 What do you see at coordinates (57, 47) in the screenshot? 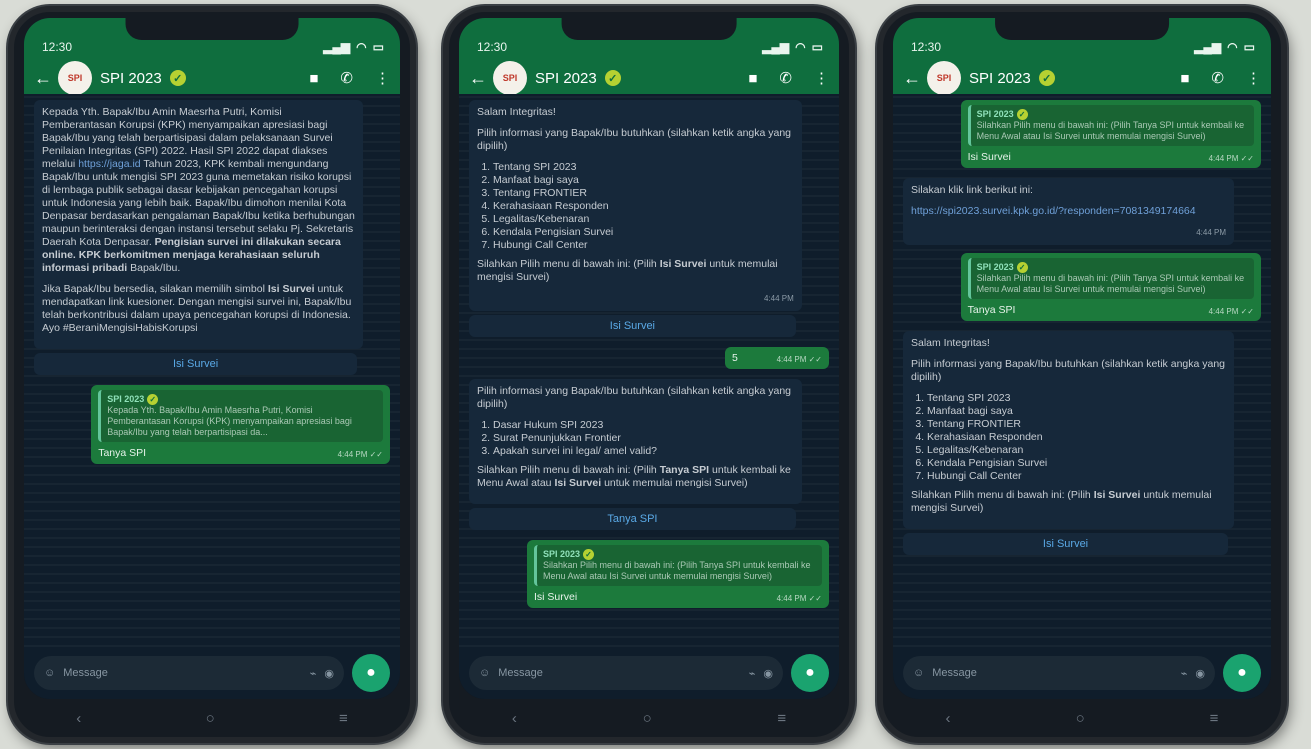
I see `status-time: 12:30` at bounding box center [57, 47].